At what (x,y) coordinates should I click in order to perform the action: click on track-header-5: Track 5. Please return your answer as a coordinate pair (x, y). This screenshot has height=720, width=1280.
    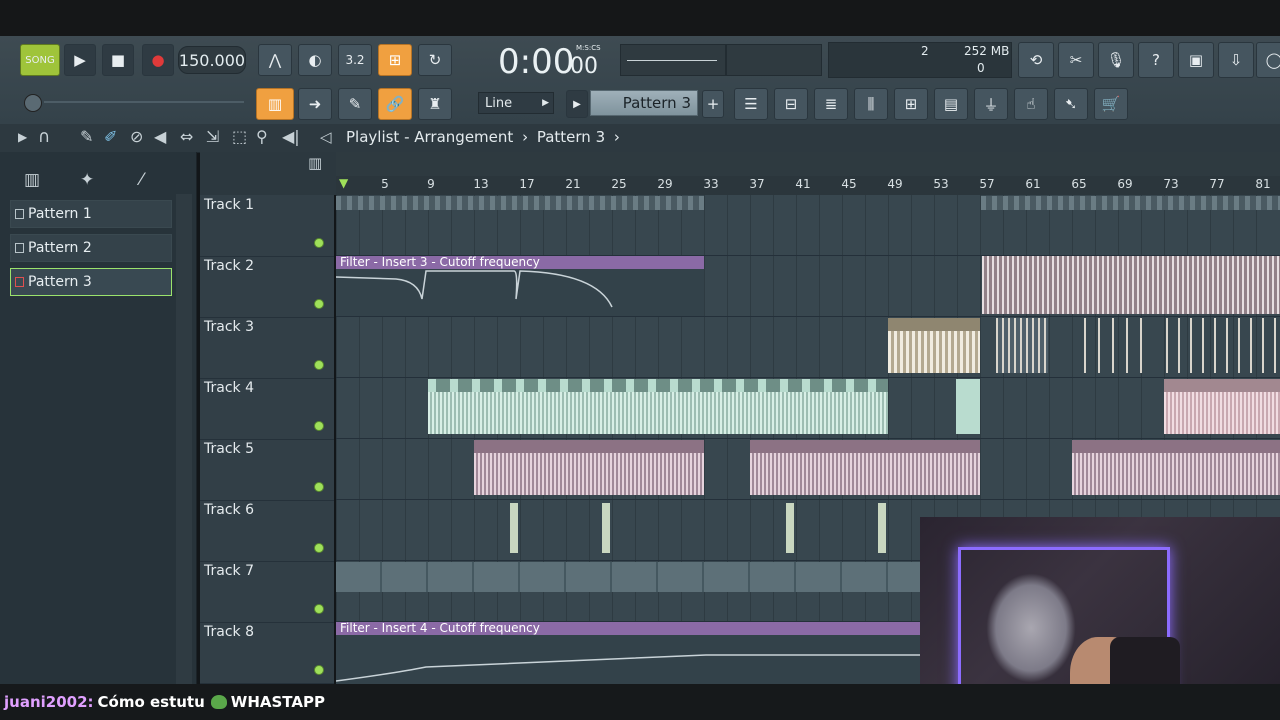
    Looking at the image, I should click on (267, 470).